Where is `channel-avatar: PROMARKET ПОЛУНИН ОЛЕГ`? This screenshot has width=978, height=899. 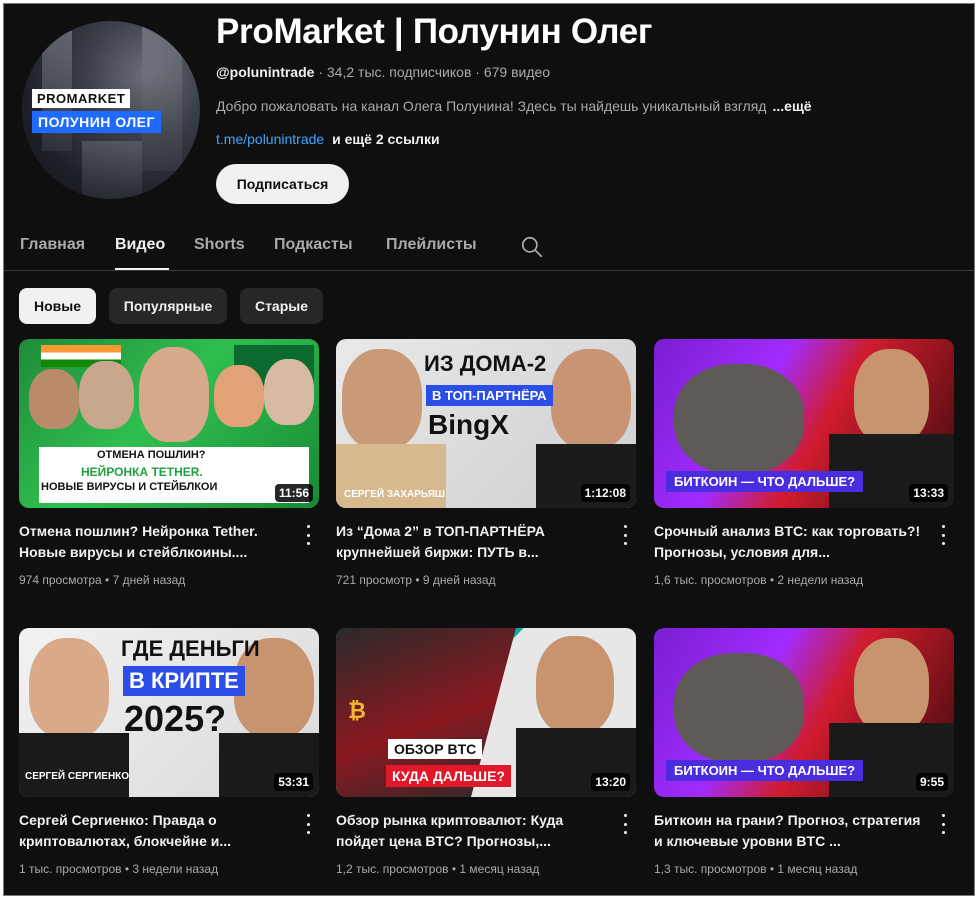 channel-avatar: PROMARKET ПОЛУНИН ОЛЕГ is located at coordinates (111, 110).